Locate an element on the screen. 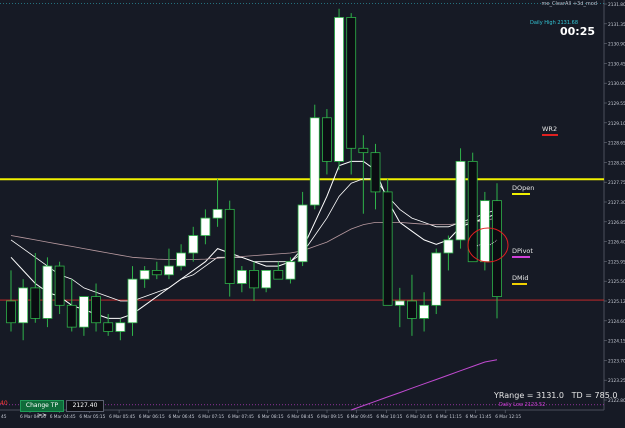  dmid-label: DMid is located at coordinates (520, 278).